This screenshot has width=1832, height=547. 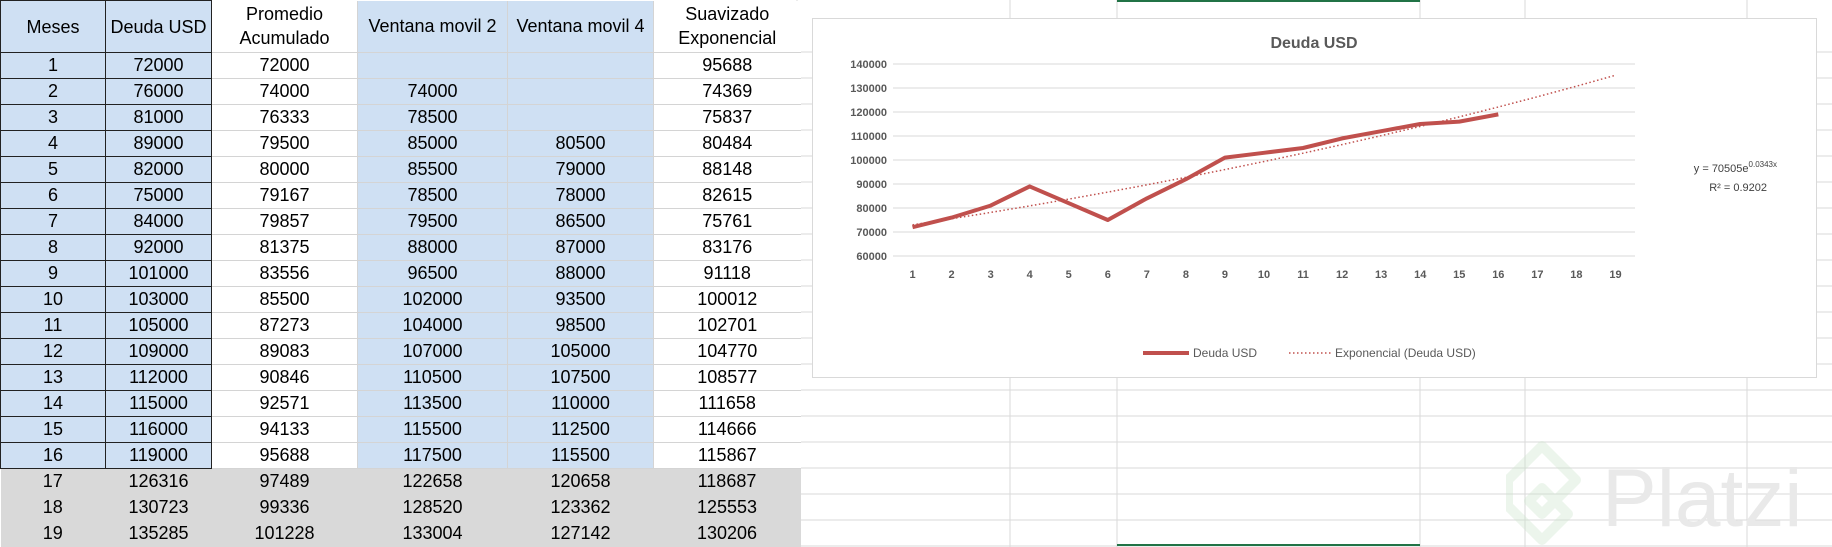 I want to click on table-cell: 74369, so click(x=727, y=91).